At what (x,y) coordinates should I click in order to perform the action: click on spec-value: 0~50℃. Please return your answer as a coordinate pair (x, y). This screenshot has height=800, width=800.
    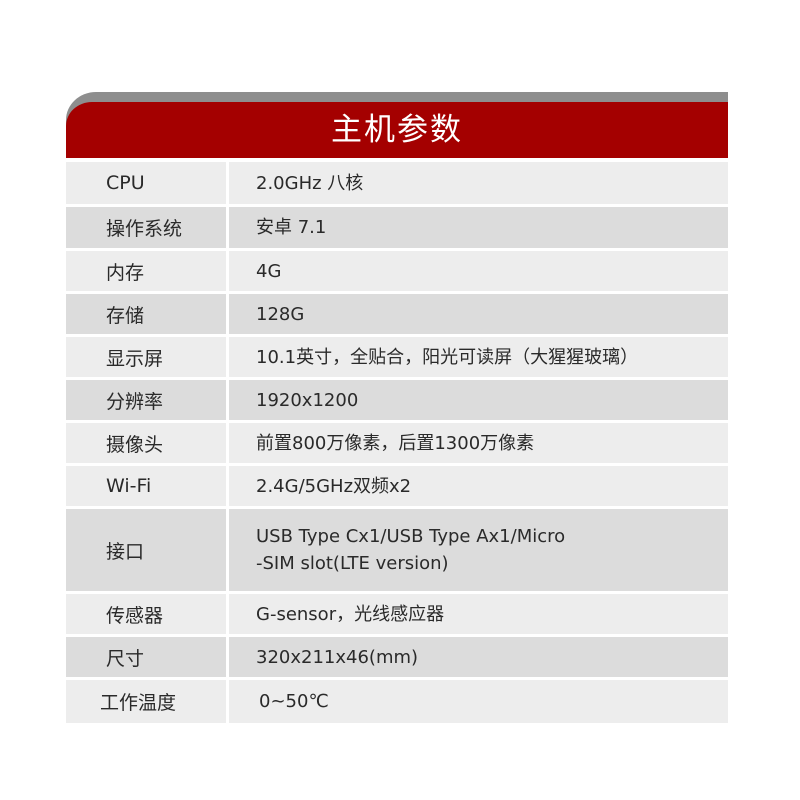
    Looking at the image, I should click on (478, 701).